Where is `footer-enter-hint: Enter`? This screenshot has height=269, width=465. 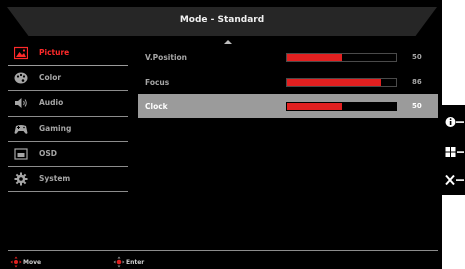 footer-enter-hint: Enter is located at coordinates (128, 262).